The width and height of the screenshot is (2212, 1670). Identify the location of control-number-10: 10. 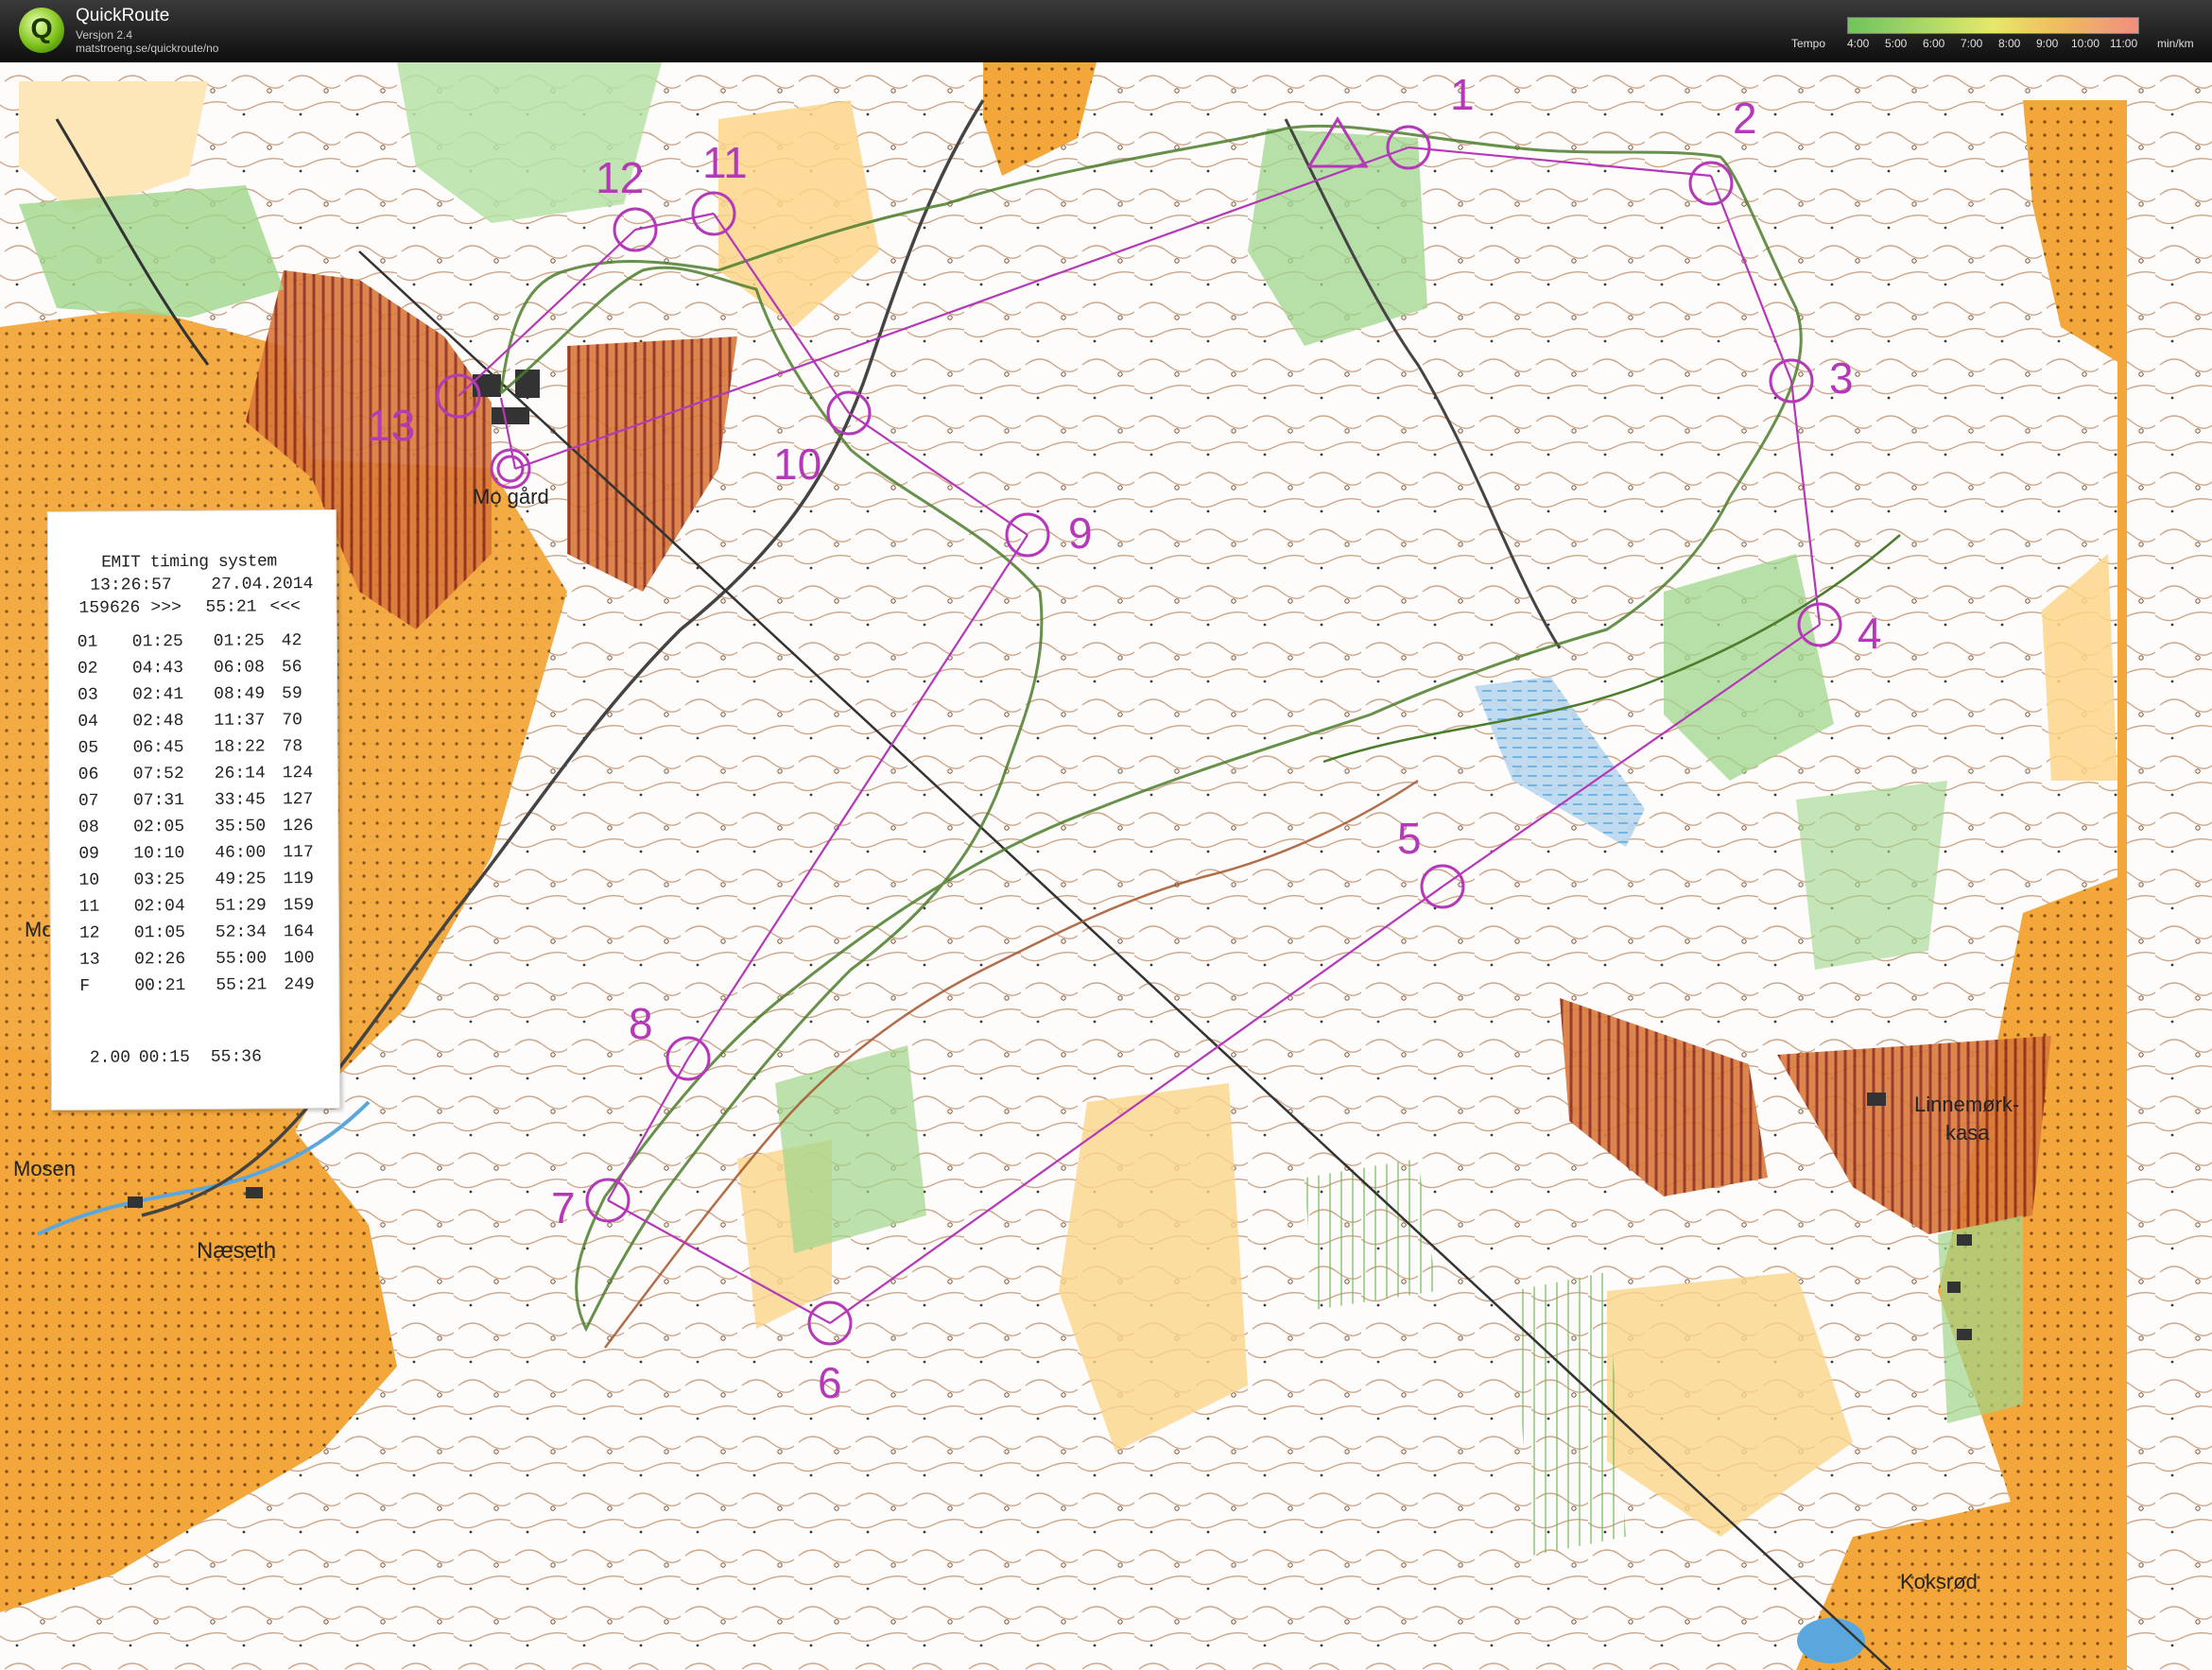
(797, 464).